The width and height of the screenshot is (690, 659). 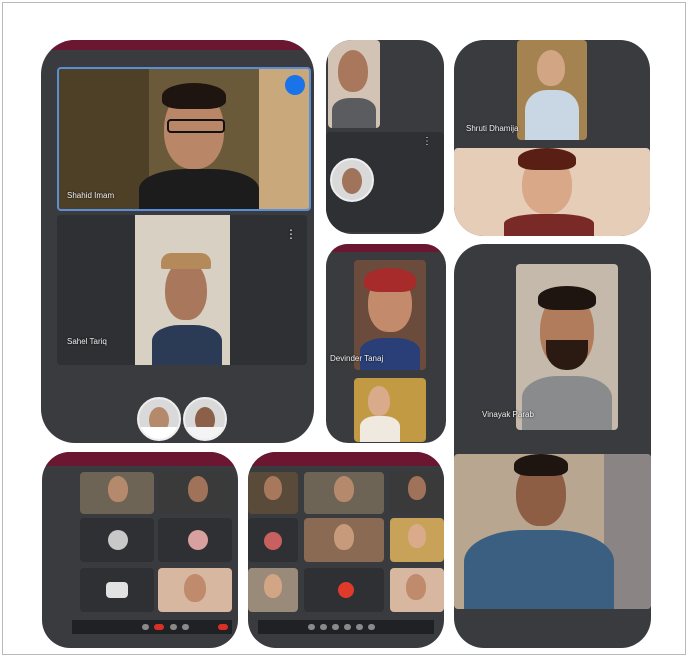 What do you see at coordinates (223, 627) in the screenshot?
I see `leave-button` at bounding box center [223, 627].